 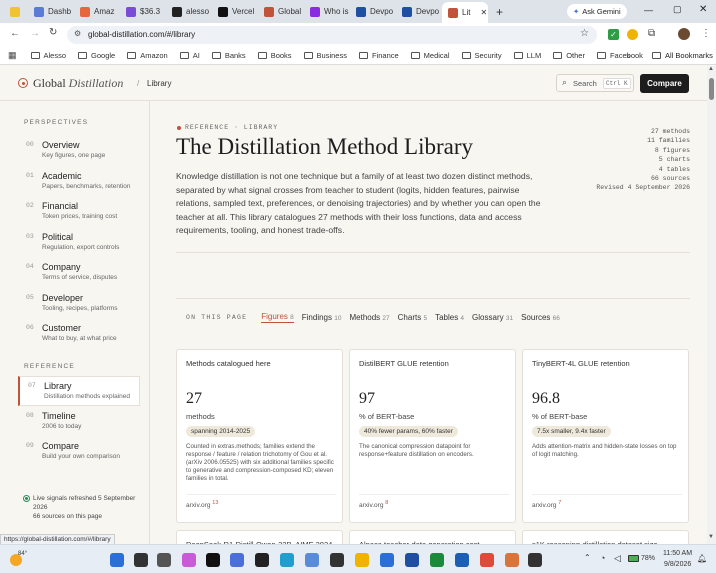 I want to click on battery-icon, so click(x=633, y=558).